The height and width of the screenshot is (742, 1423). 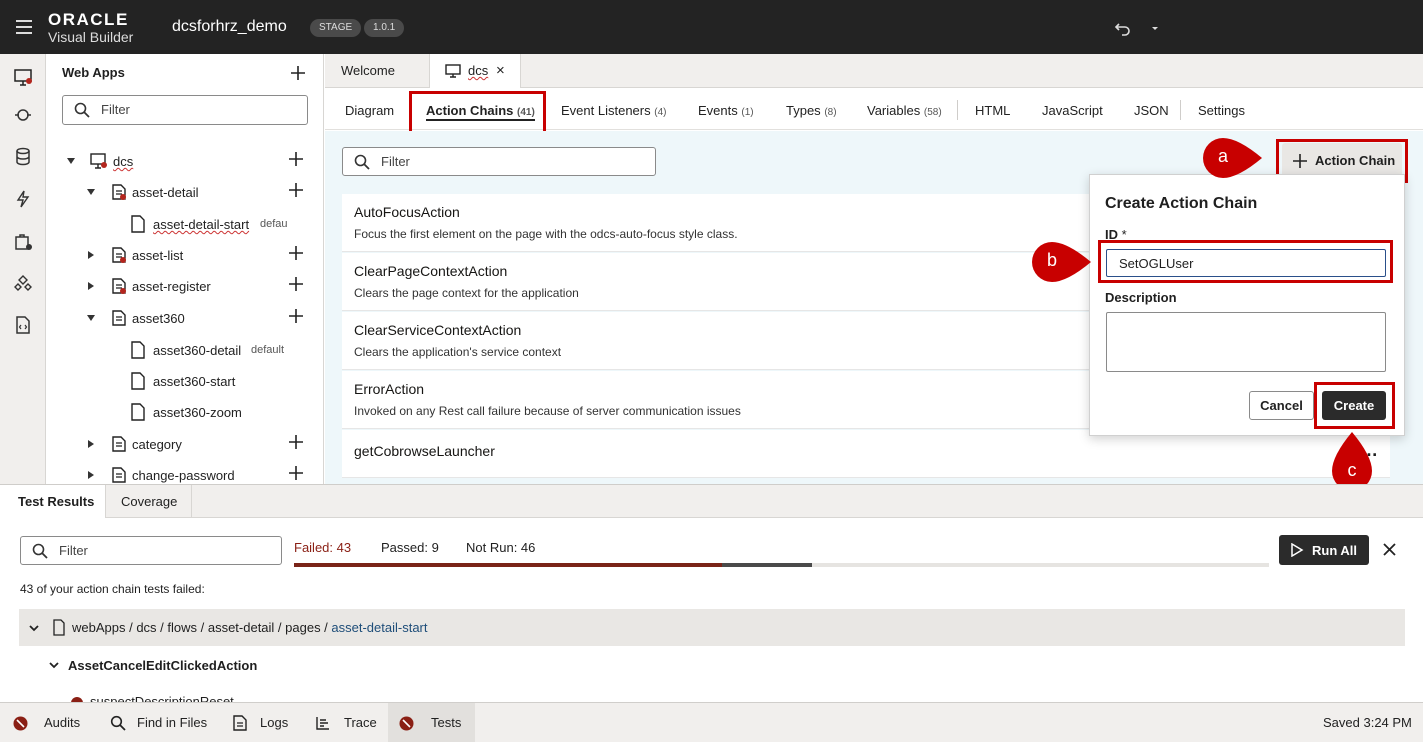 What do you see at coordinates (1281, 405) in the screenshot?
I see `cancel-button: Cancel` at bounding box center [1281, 405].